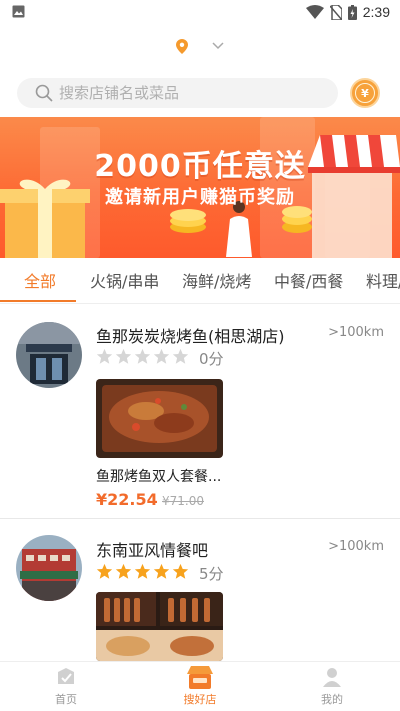 Image resolution: width=400 pixels, height=711 pixels. What do you see at coordinates (200, 166) in the screenshot?
I see `banner-title: 2000币任意送` at bounding box center [200, 166].